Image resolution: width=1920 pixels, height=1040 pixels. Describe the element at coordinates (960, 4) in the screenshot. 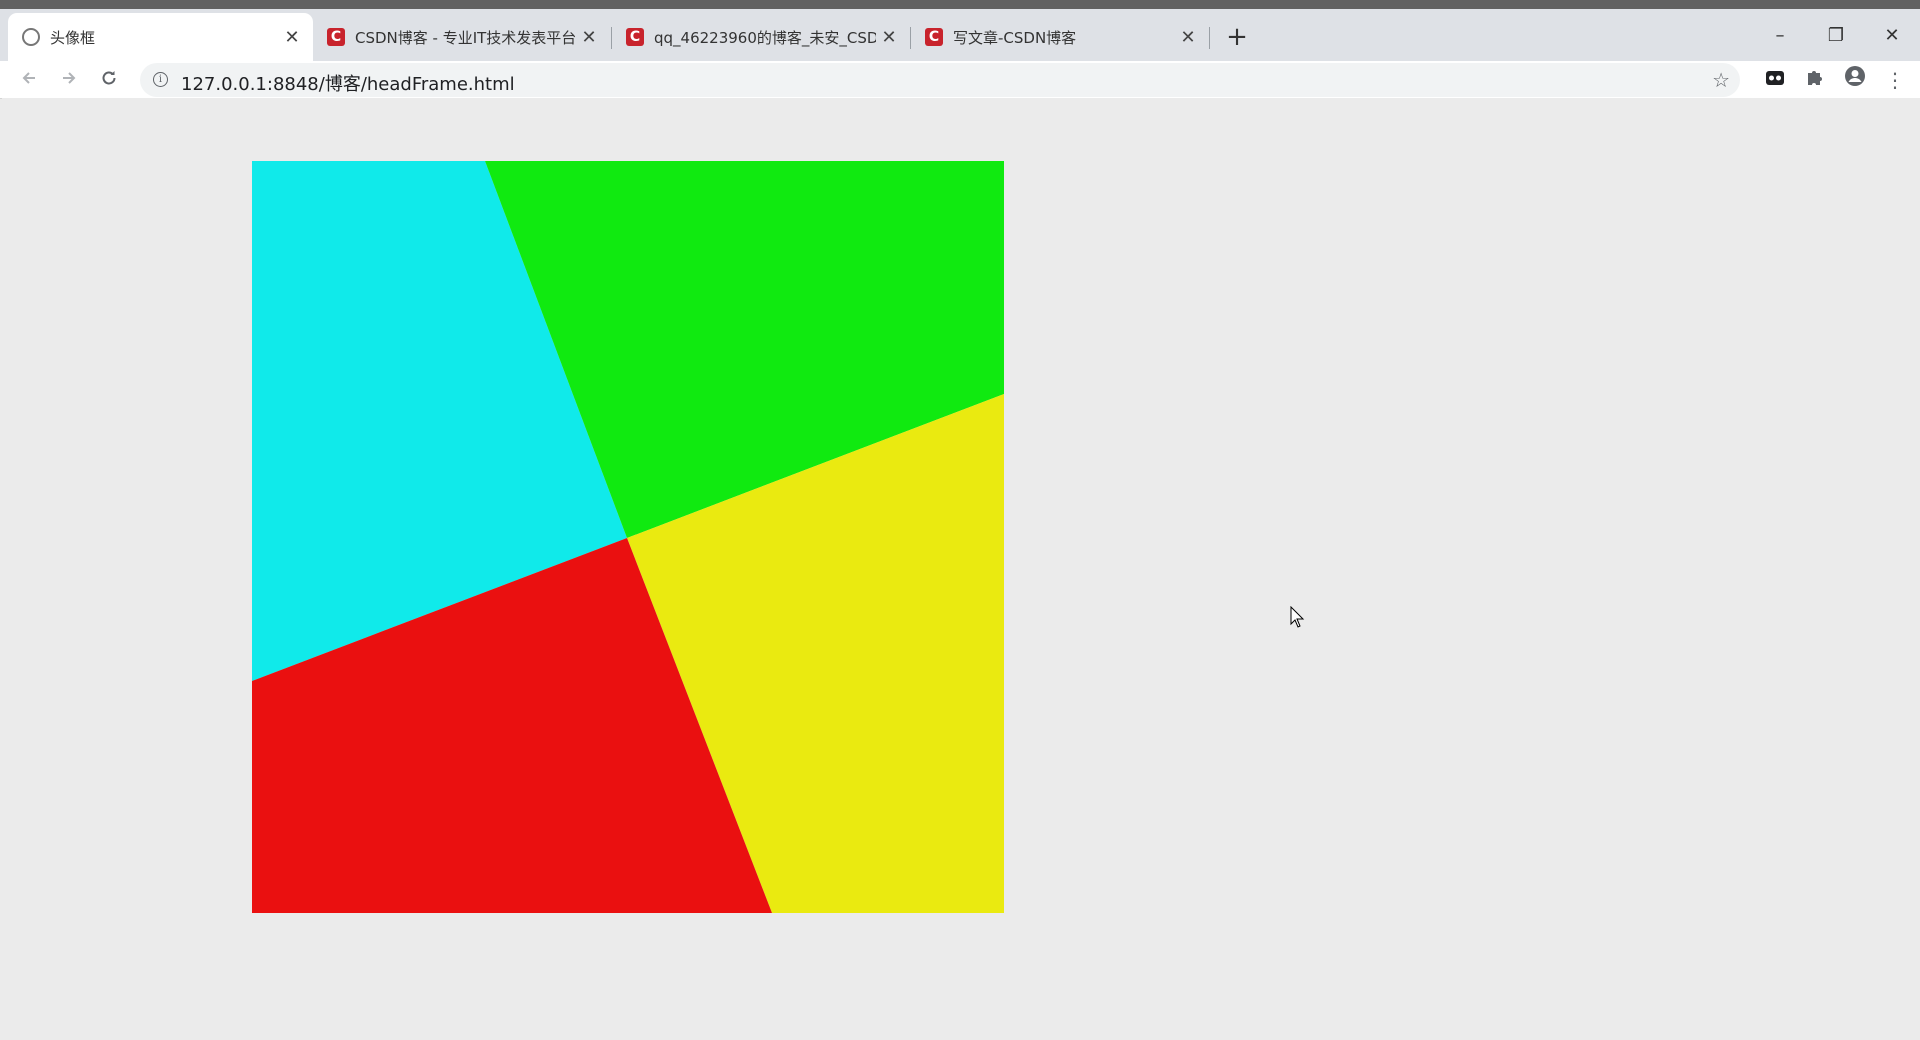

I see `window-top-strip` at that location.